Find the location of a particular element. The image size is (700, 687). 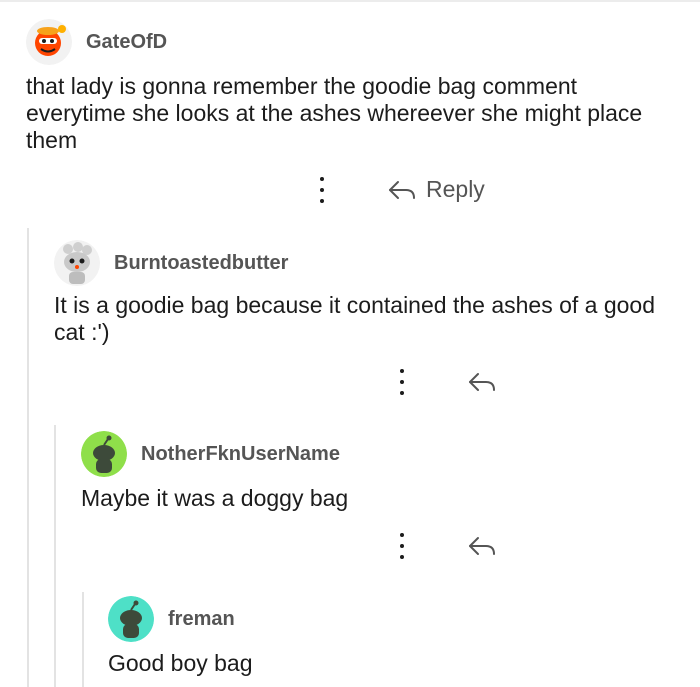

username: GateOfD is located at coordinates (126, 42).